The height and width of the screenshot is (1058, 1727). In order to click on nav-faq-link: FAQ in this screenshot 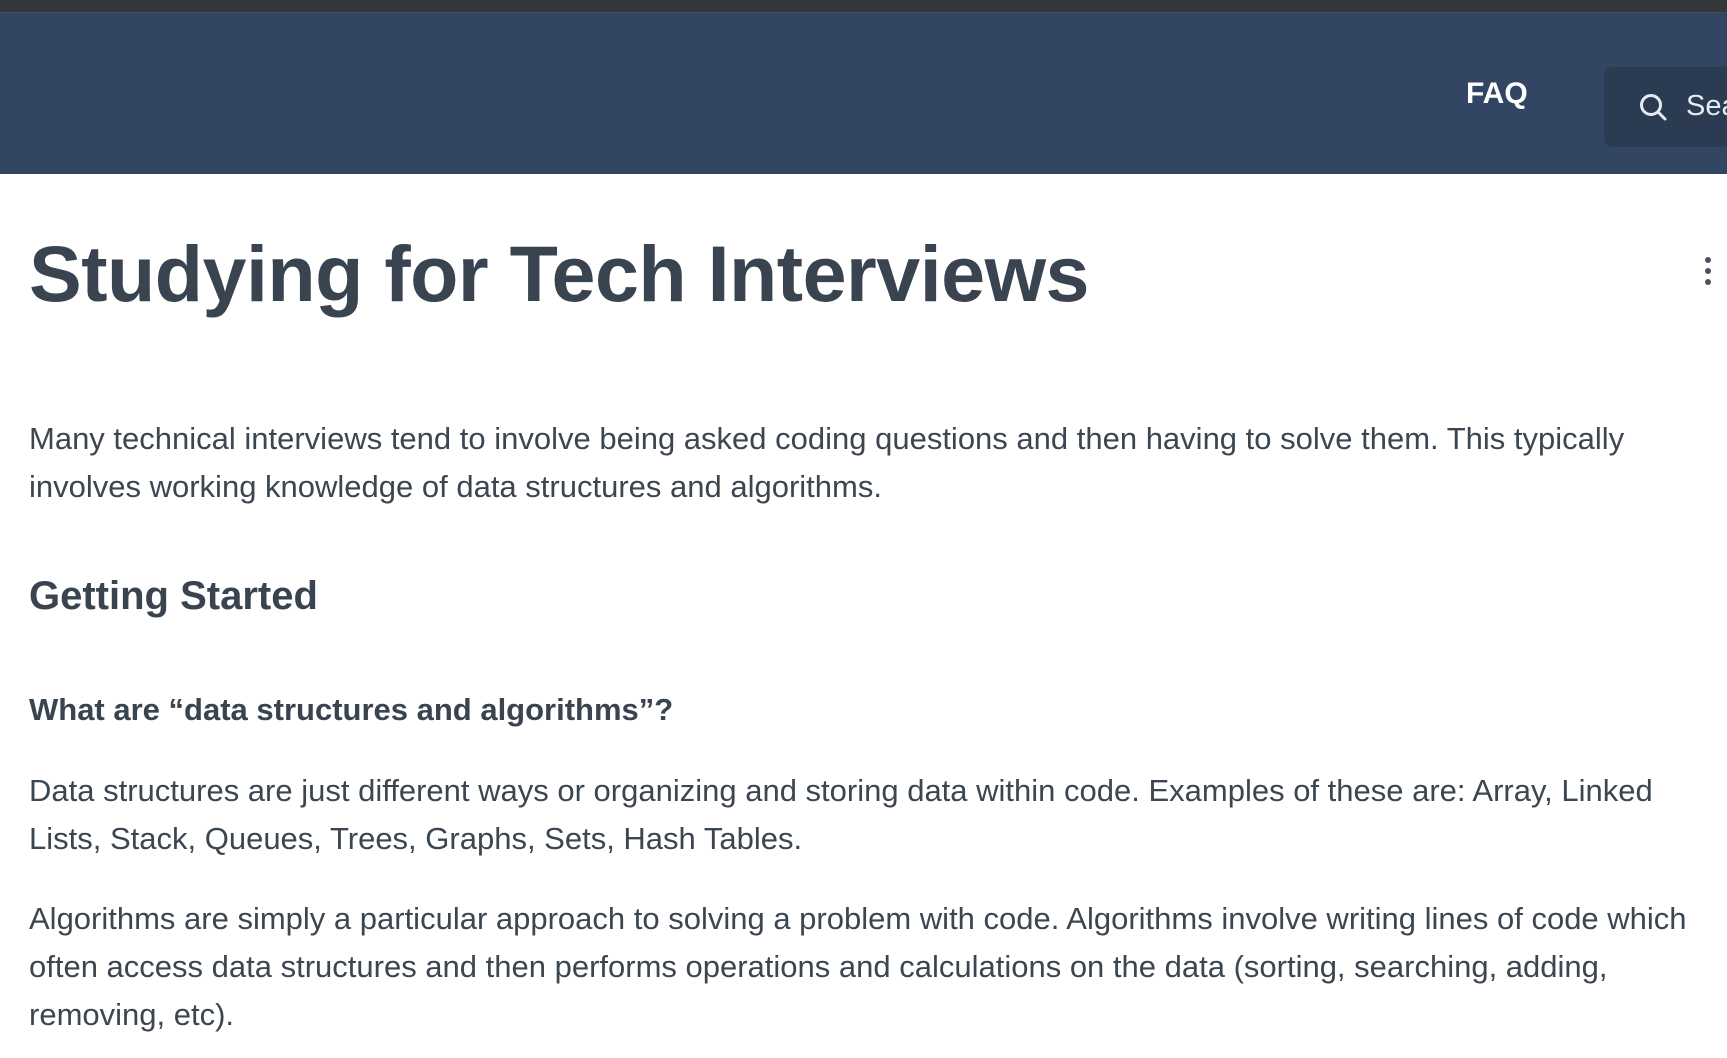, I will do `click(1497, 94)`.